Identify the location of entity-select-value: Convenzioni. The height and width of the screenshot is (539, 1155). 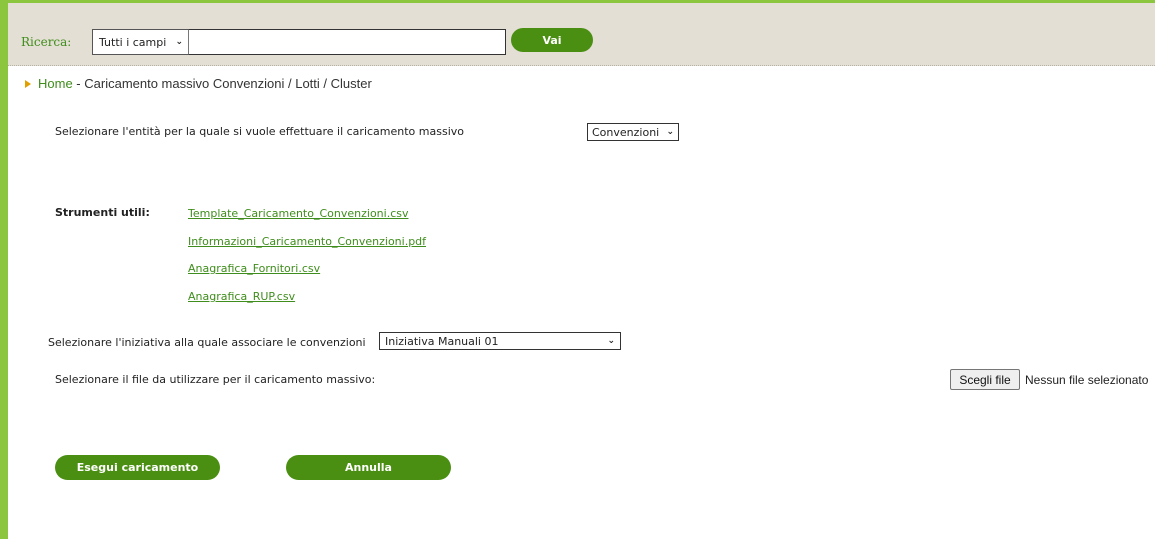
(626, 132).